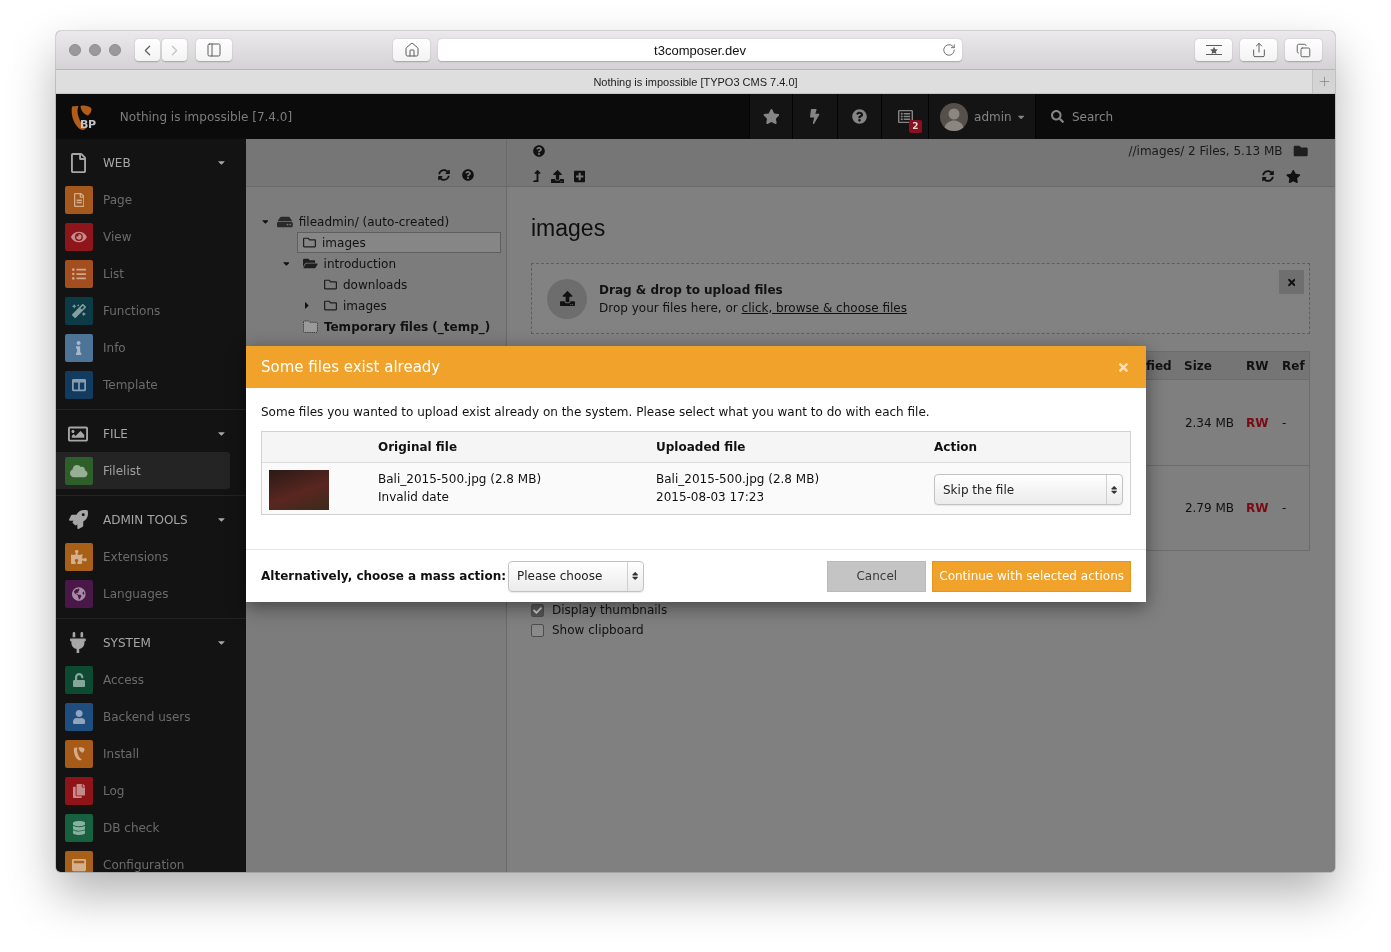  I want to click on module-item: Template, so click(143, 384).